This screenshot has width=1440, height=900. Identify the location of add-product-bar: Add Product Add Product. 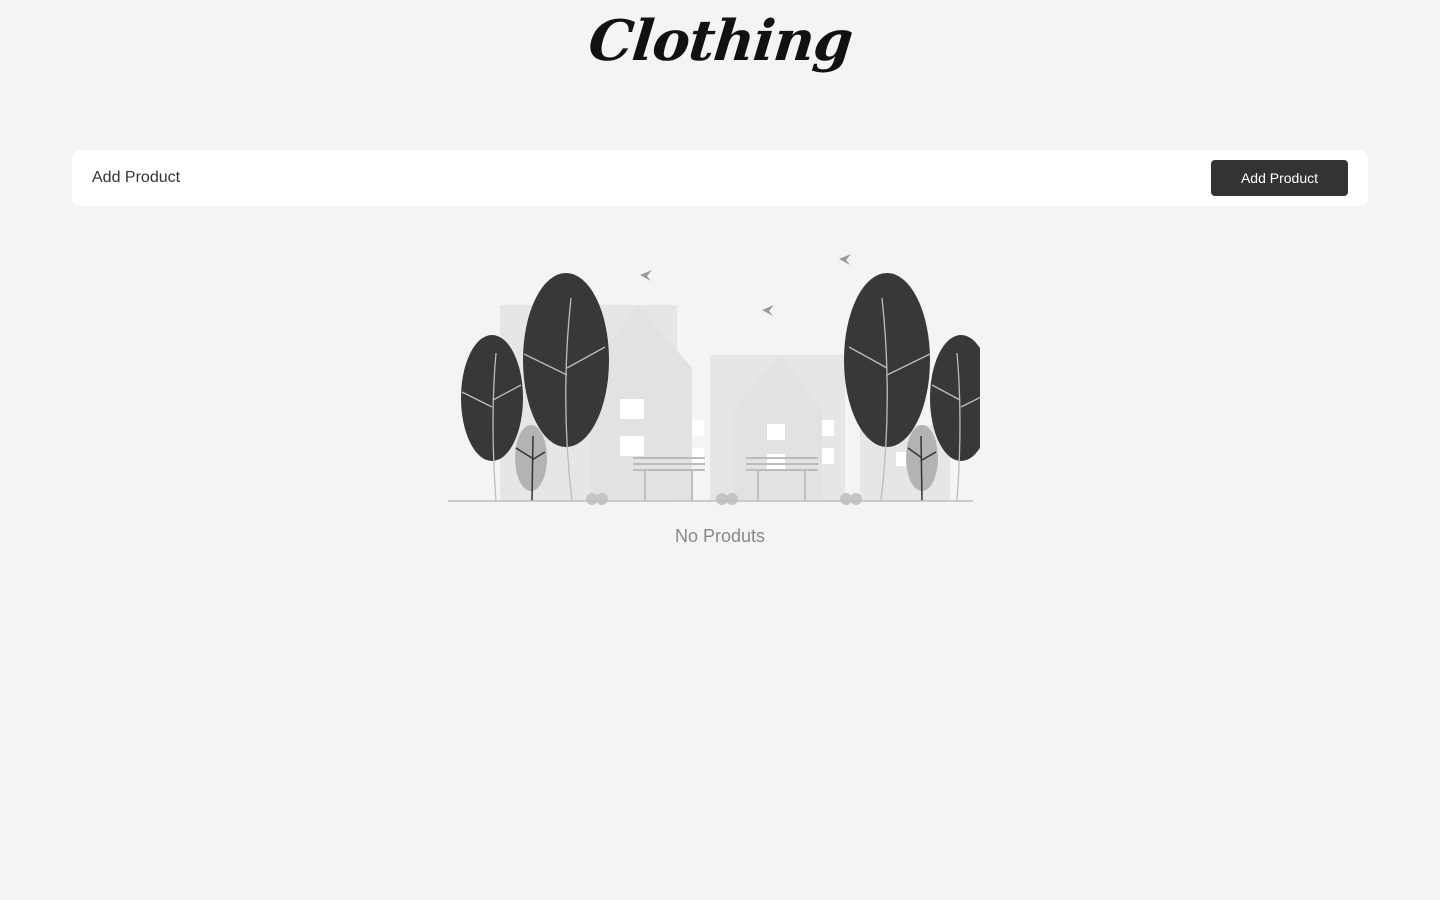
(720, 178).